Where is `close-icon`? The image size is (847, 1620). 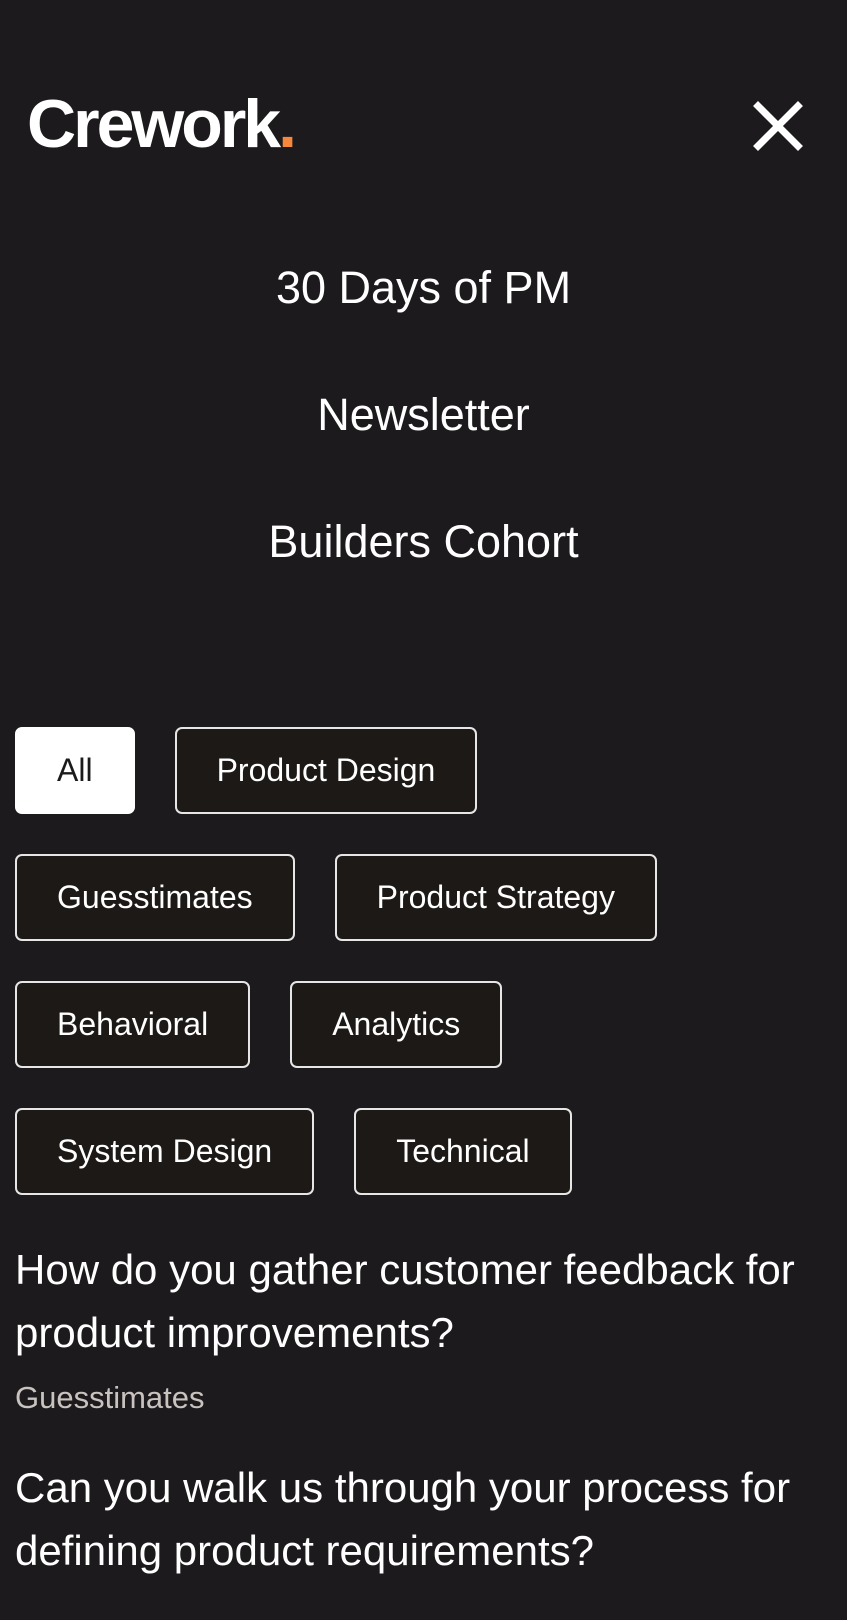 close-icon is located at coordinates (778, 126).